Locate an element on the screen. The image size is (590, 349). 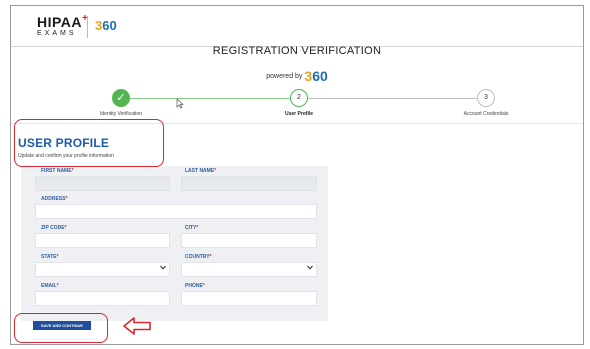
phone-label: PHONE* is located at coordinates (195, 286).